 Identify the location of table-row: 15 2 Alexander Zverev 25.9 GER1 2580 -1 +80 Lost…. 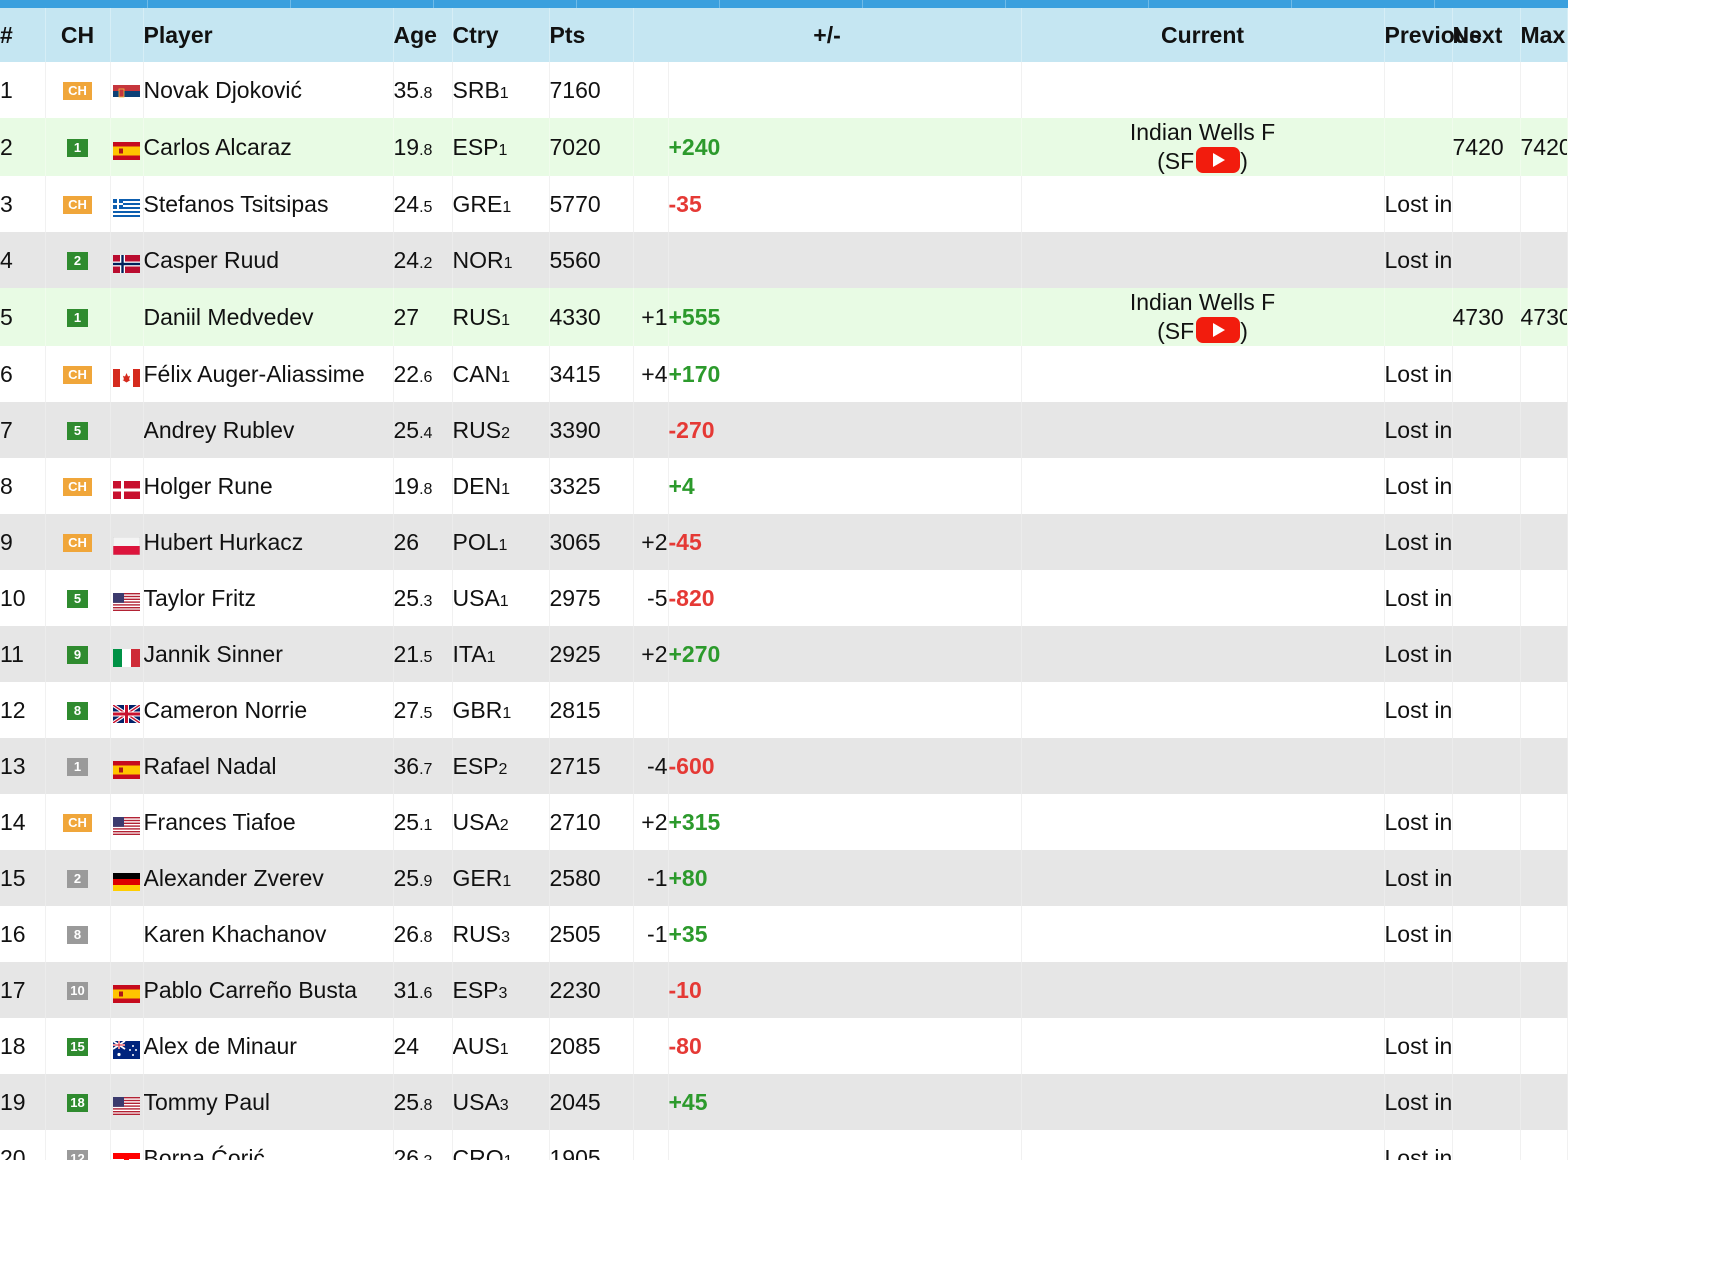
(784, 878).